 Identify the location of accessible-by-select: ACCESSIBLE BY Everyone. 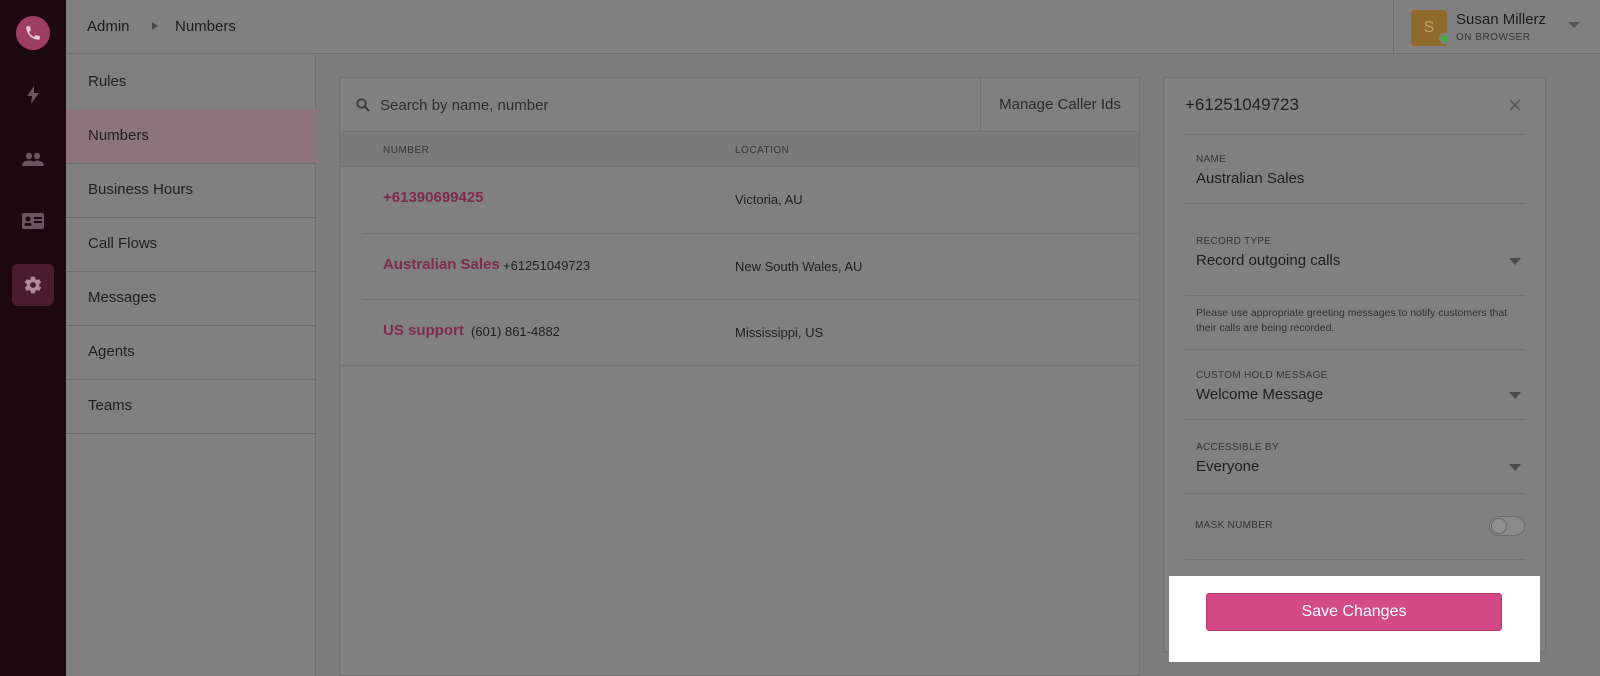
(1355, 457).